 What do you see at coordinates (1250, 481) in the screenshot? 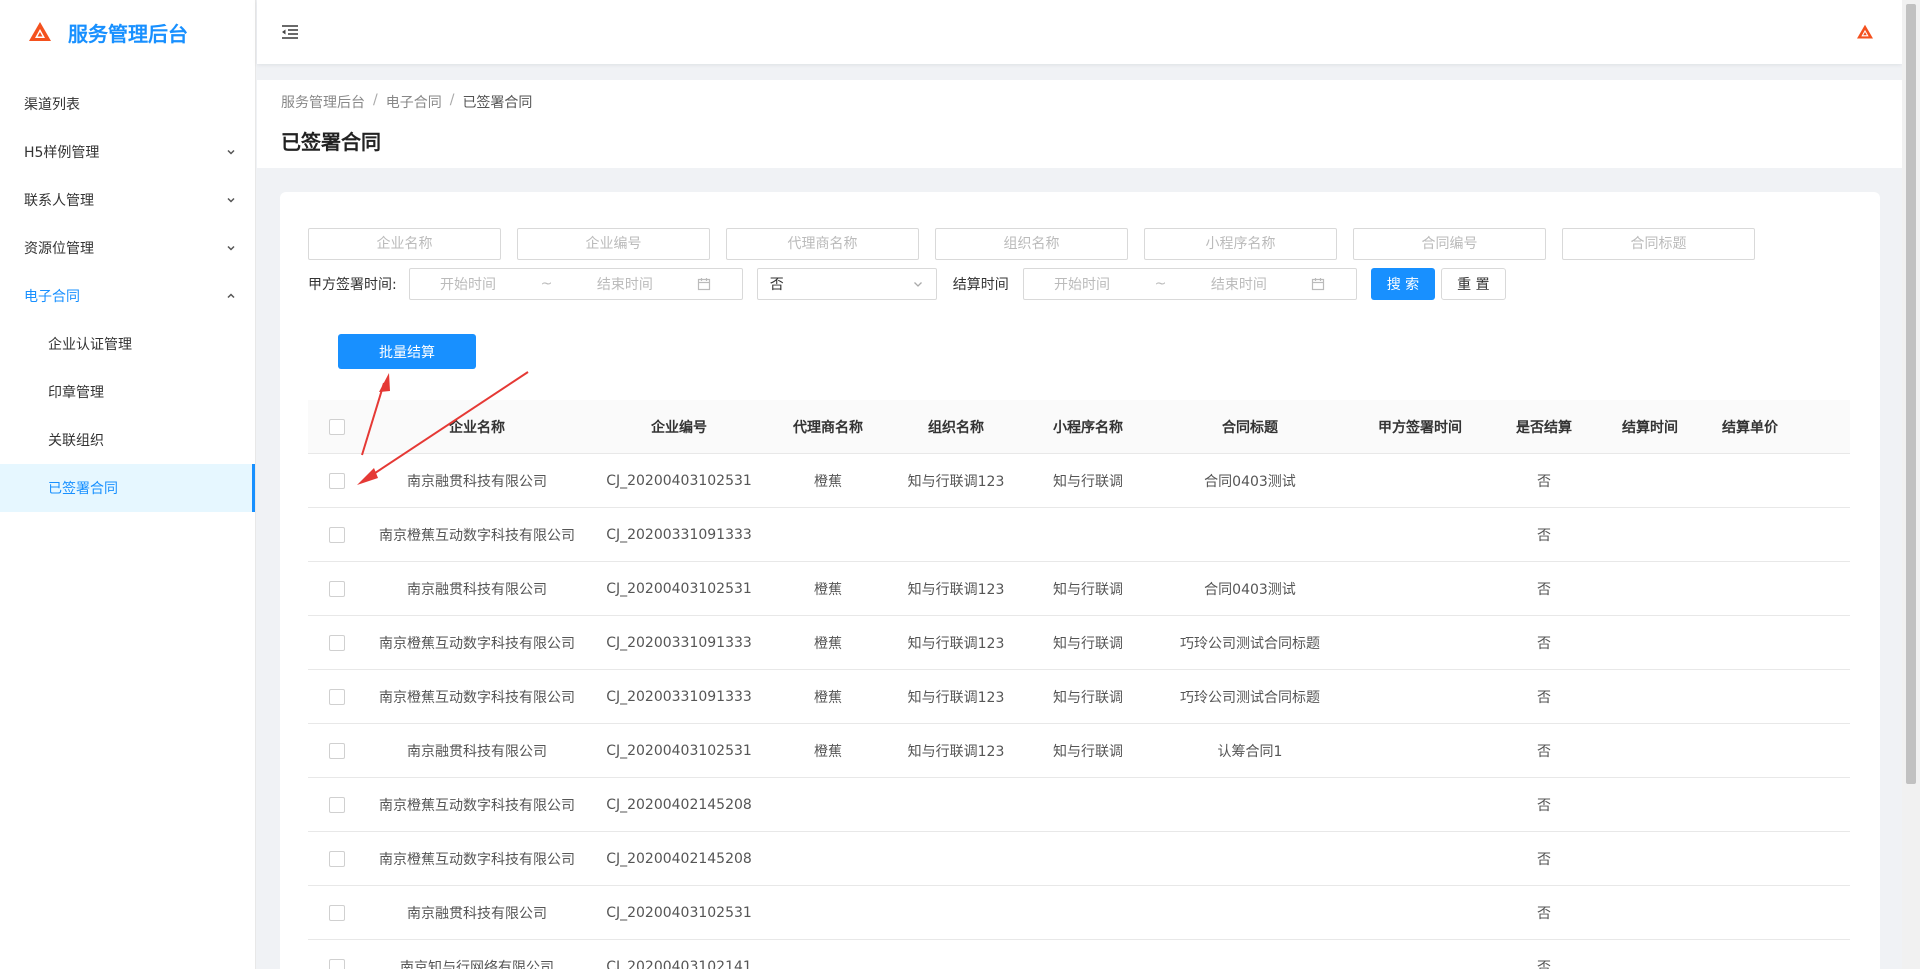
I see `table-cell: 合同0403测试` at bounding box center [1250, 481].